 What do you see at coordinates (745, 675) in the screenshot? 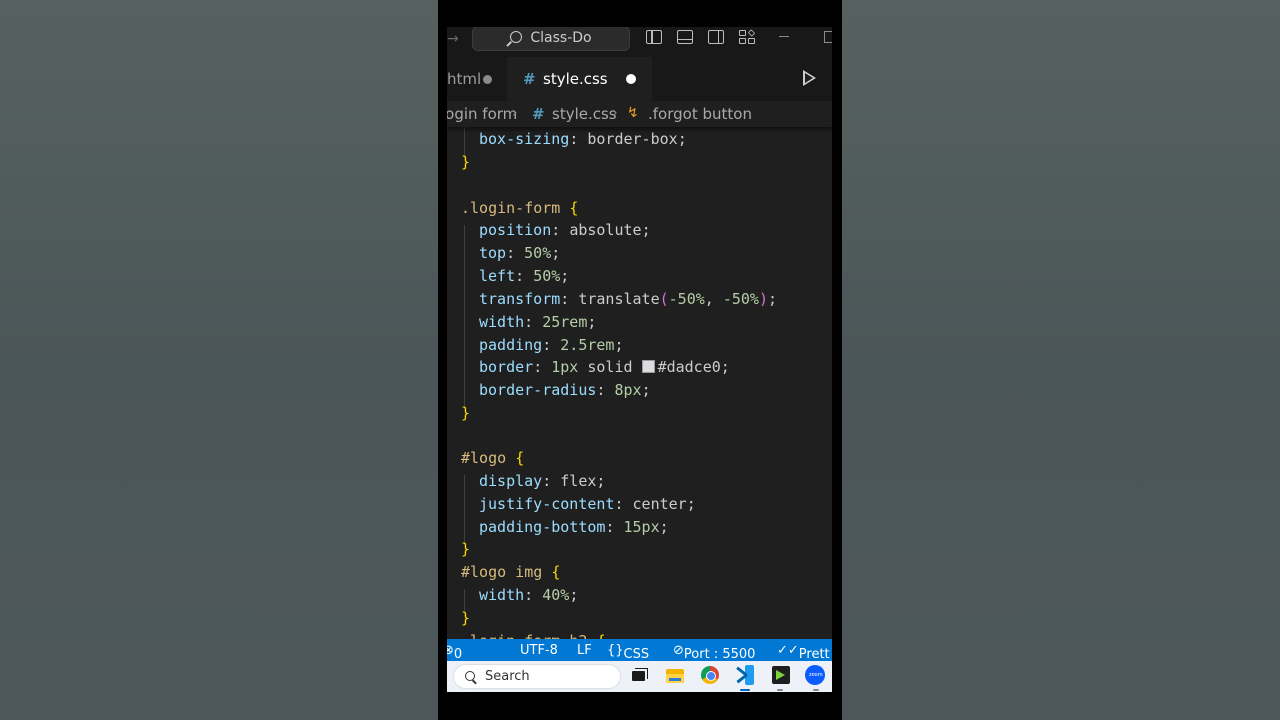
I see `vscode-icon` at bounding box center [745, 675].